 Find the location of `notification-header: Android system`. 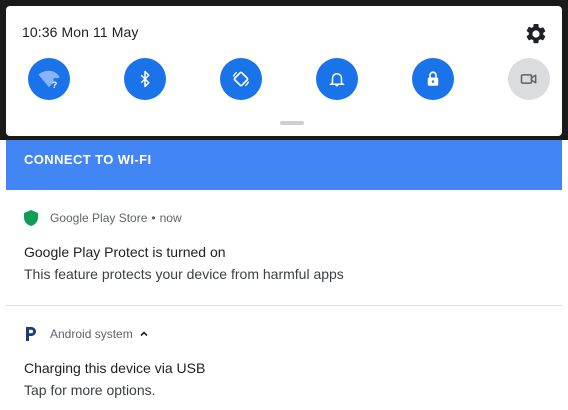

notification-header: Android system is located at coordinates (86, 334).